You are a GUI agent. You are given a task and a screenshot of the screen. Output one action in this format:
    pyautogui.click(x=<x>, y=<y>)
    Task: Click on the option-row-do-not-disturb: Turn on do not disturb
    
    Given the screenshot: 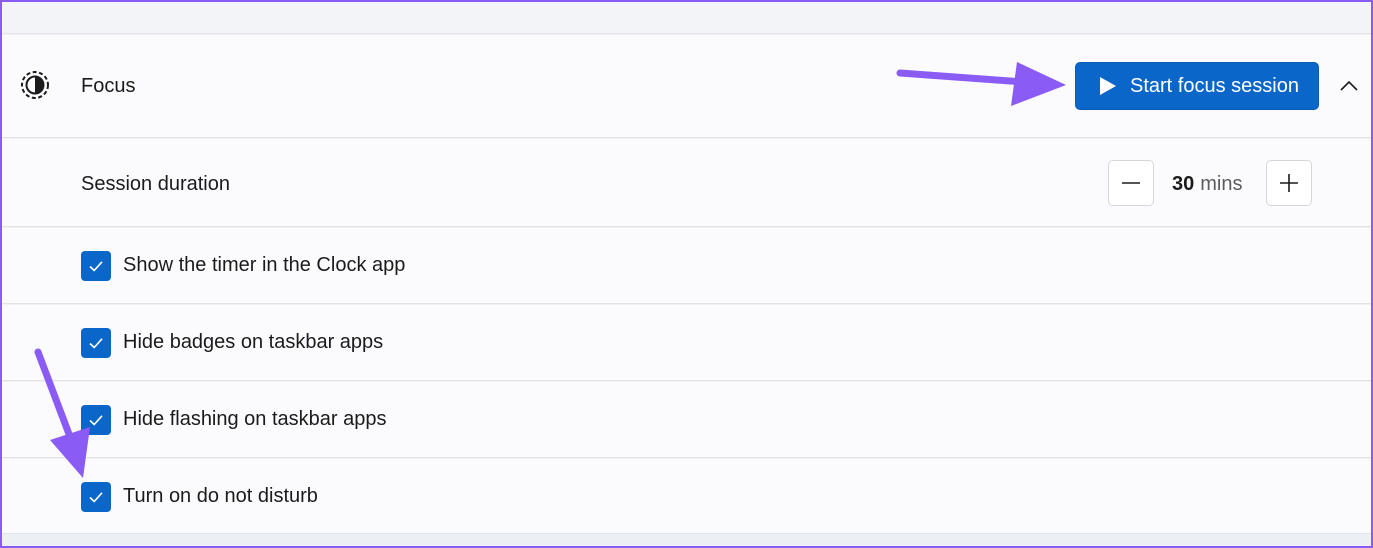 What is the action you would take?
    pyautogui.click(x=686, y=496)
    